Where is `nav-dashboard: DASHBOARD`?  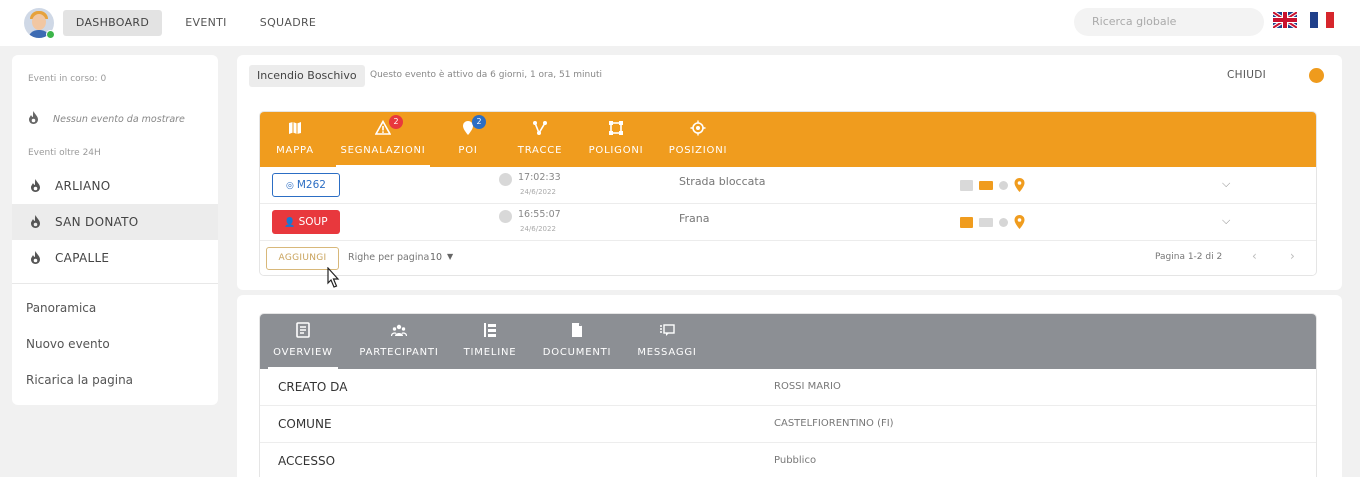
nav-dashboard: DASHBOARD is located at coordinates (112, 23).